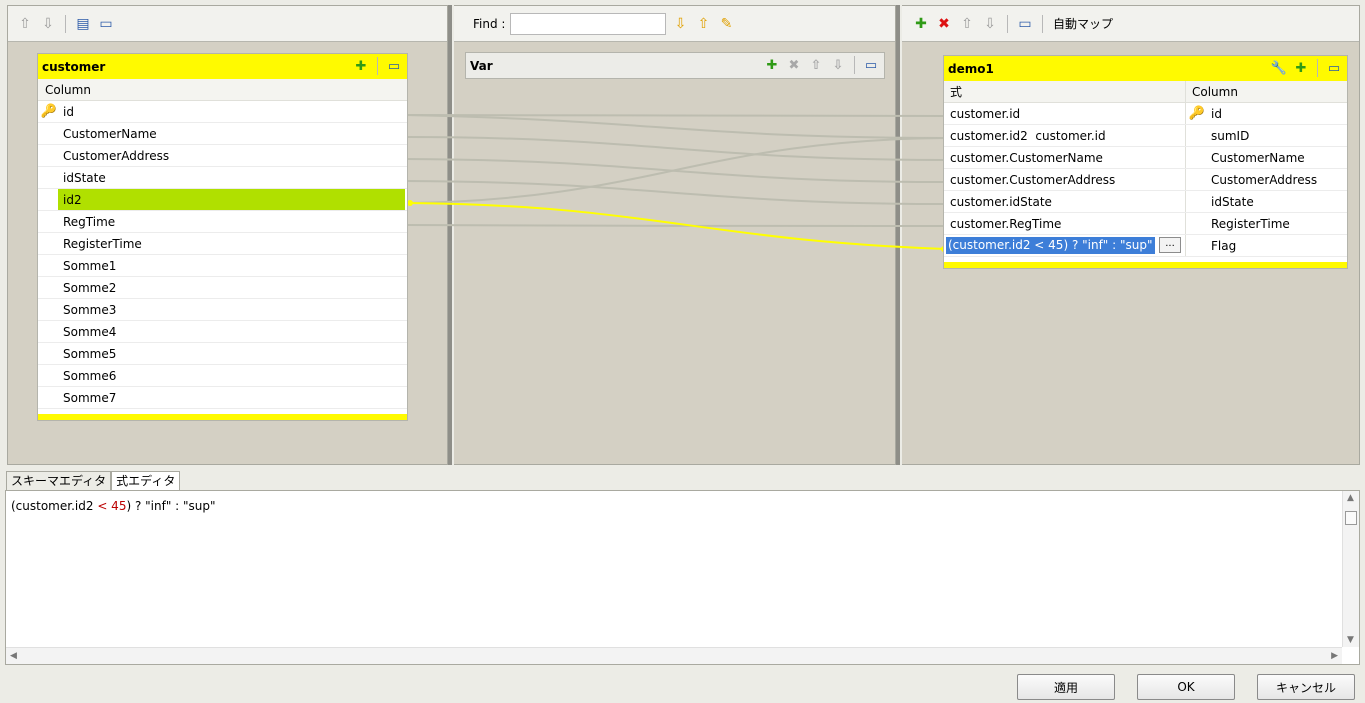  What do you see at coordinates (1266, 245) in the screenshot?
I see `column-cell: Flag` at bounding box center [1266, 245].